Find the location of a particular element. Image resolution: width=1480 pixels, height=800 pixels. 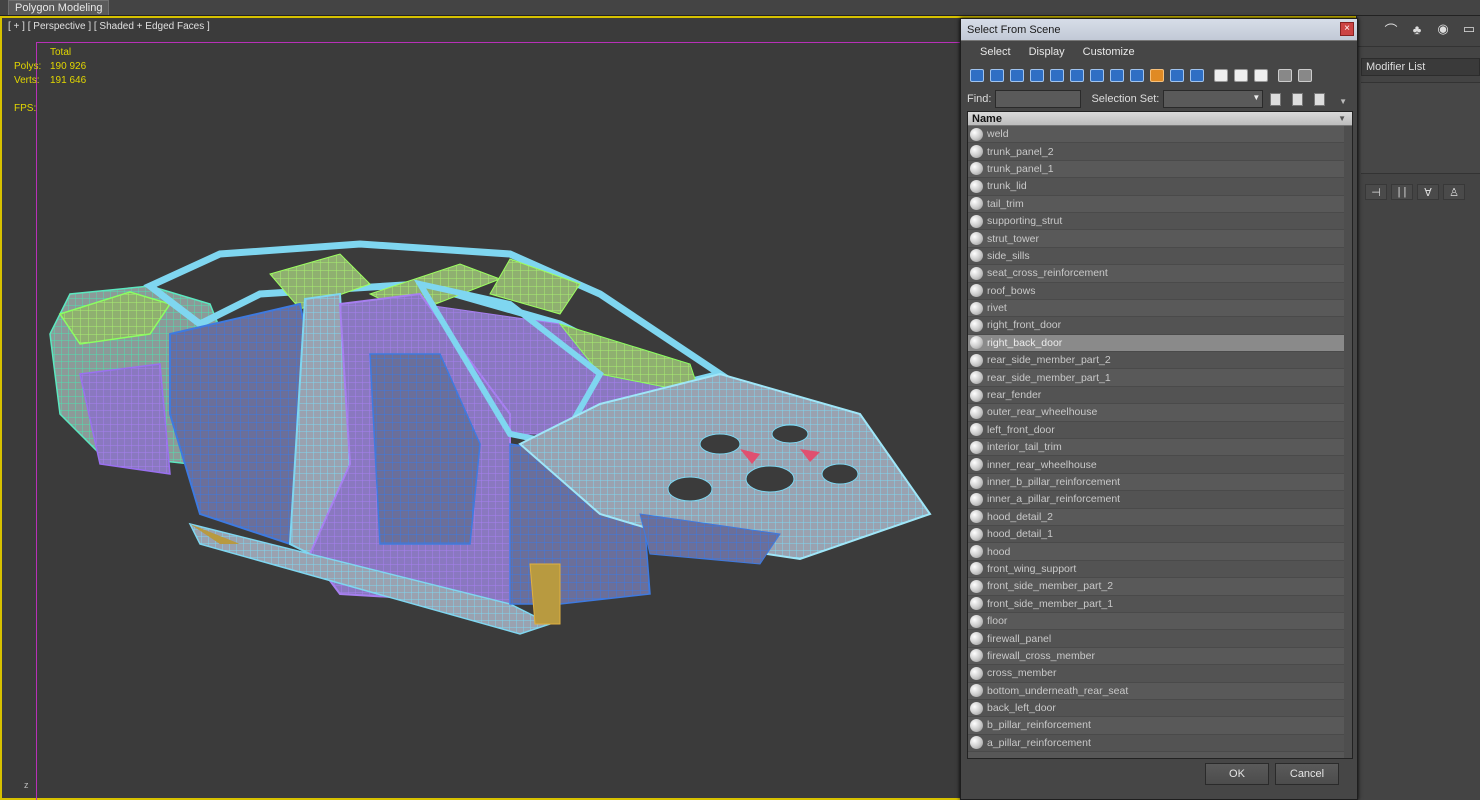

groups-filter-icon is located at coordinates (1097, 75).